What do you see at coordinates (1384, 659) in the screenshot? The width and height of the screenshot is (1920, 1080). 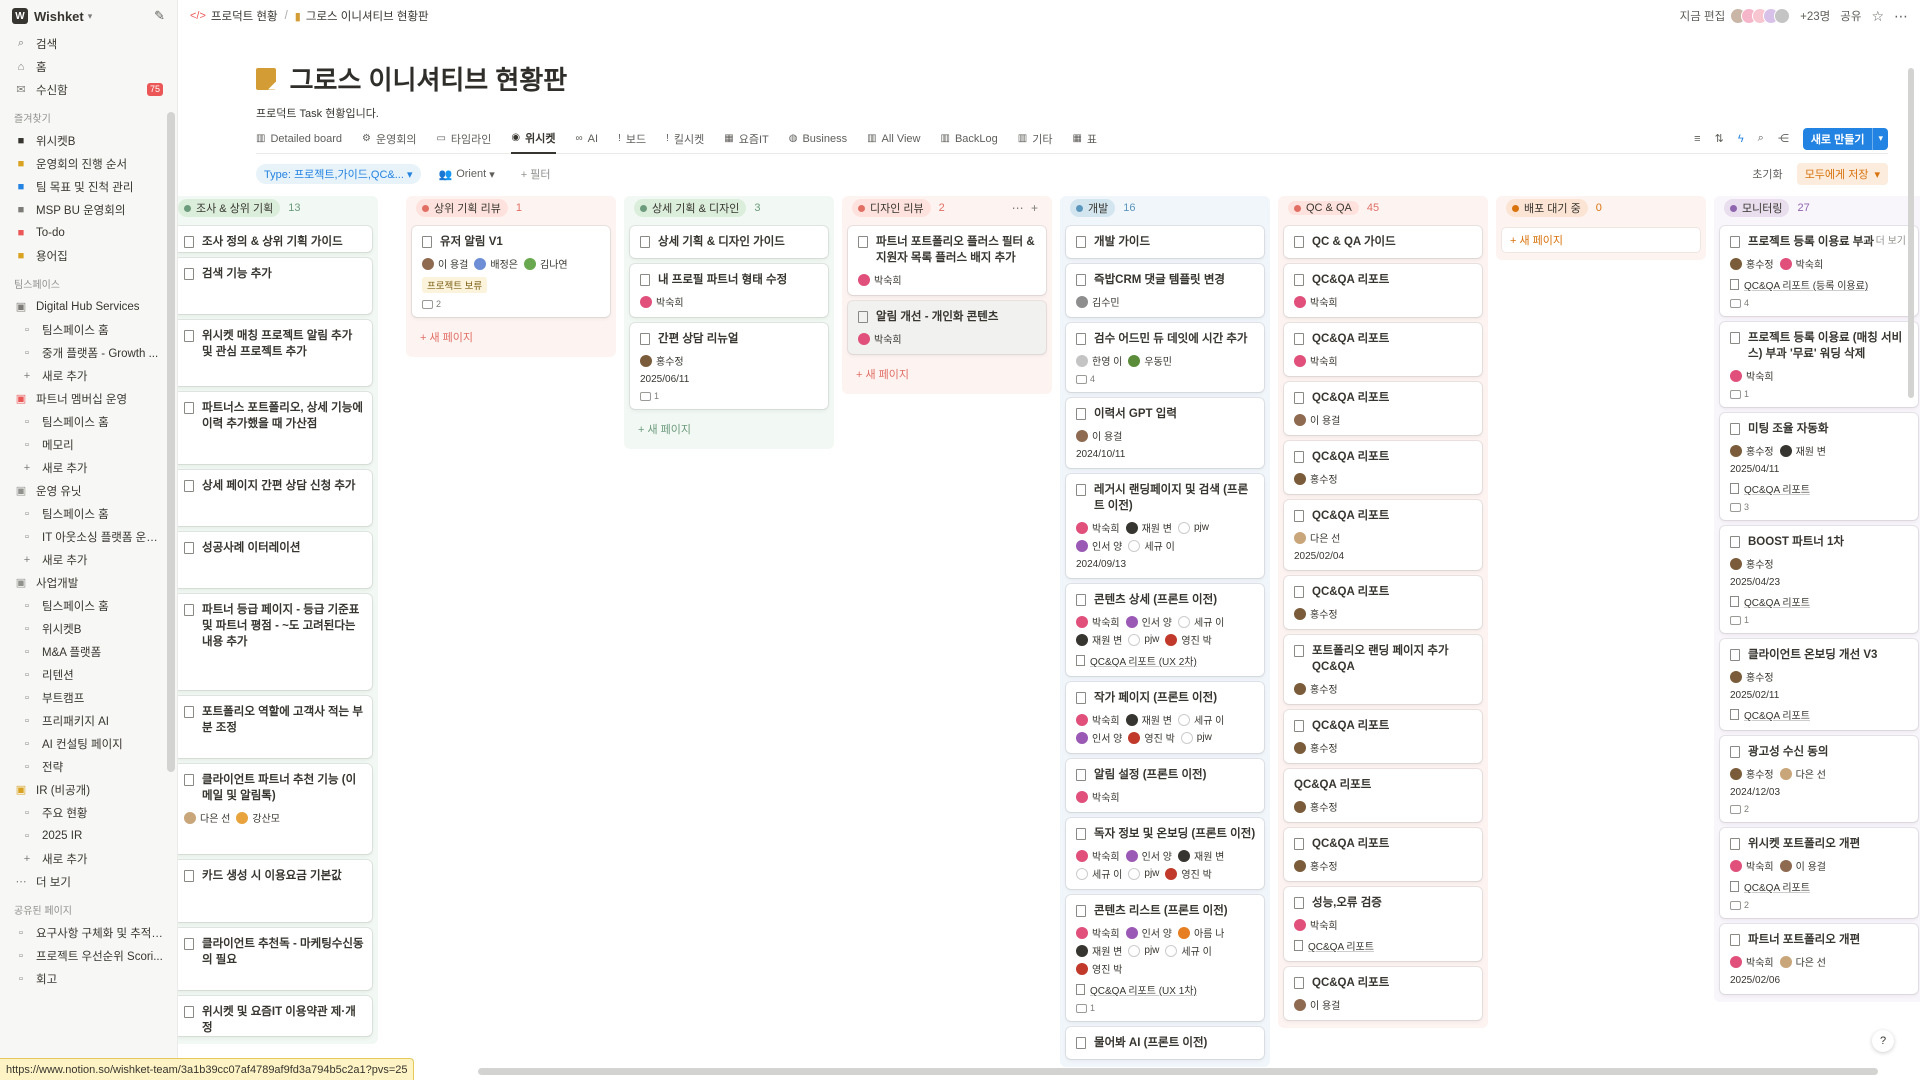 I see `card-title: 포트폴리오 랜딩 페이지 추가 QC&QA` at bounding box center [1384, 659].